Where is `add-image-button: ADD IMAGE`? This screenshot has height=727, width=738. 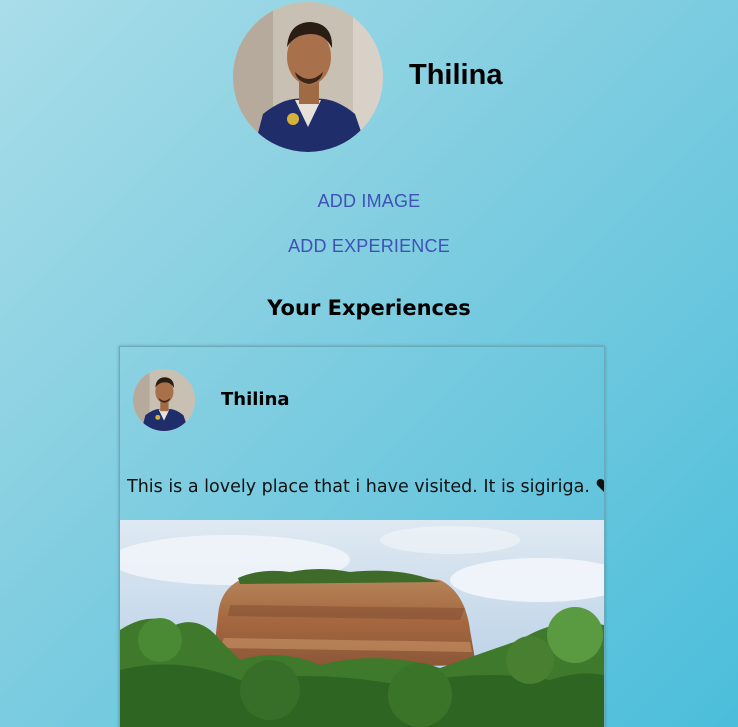
add-image-button: ADD IMAGE is located at coordinates (369, 201).